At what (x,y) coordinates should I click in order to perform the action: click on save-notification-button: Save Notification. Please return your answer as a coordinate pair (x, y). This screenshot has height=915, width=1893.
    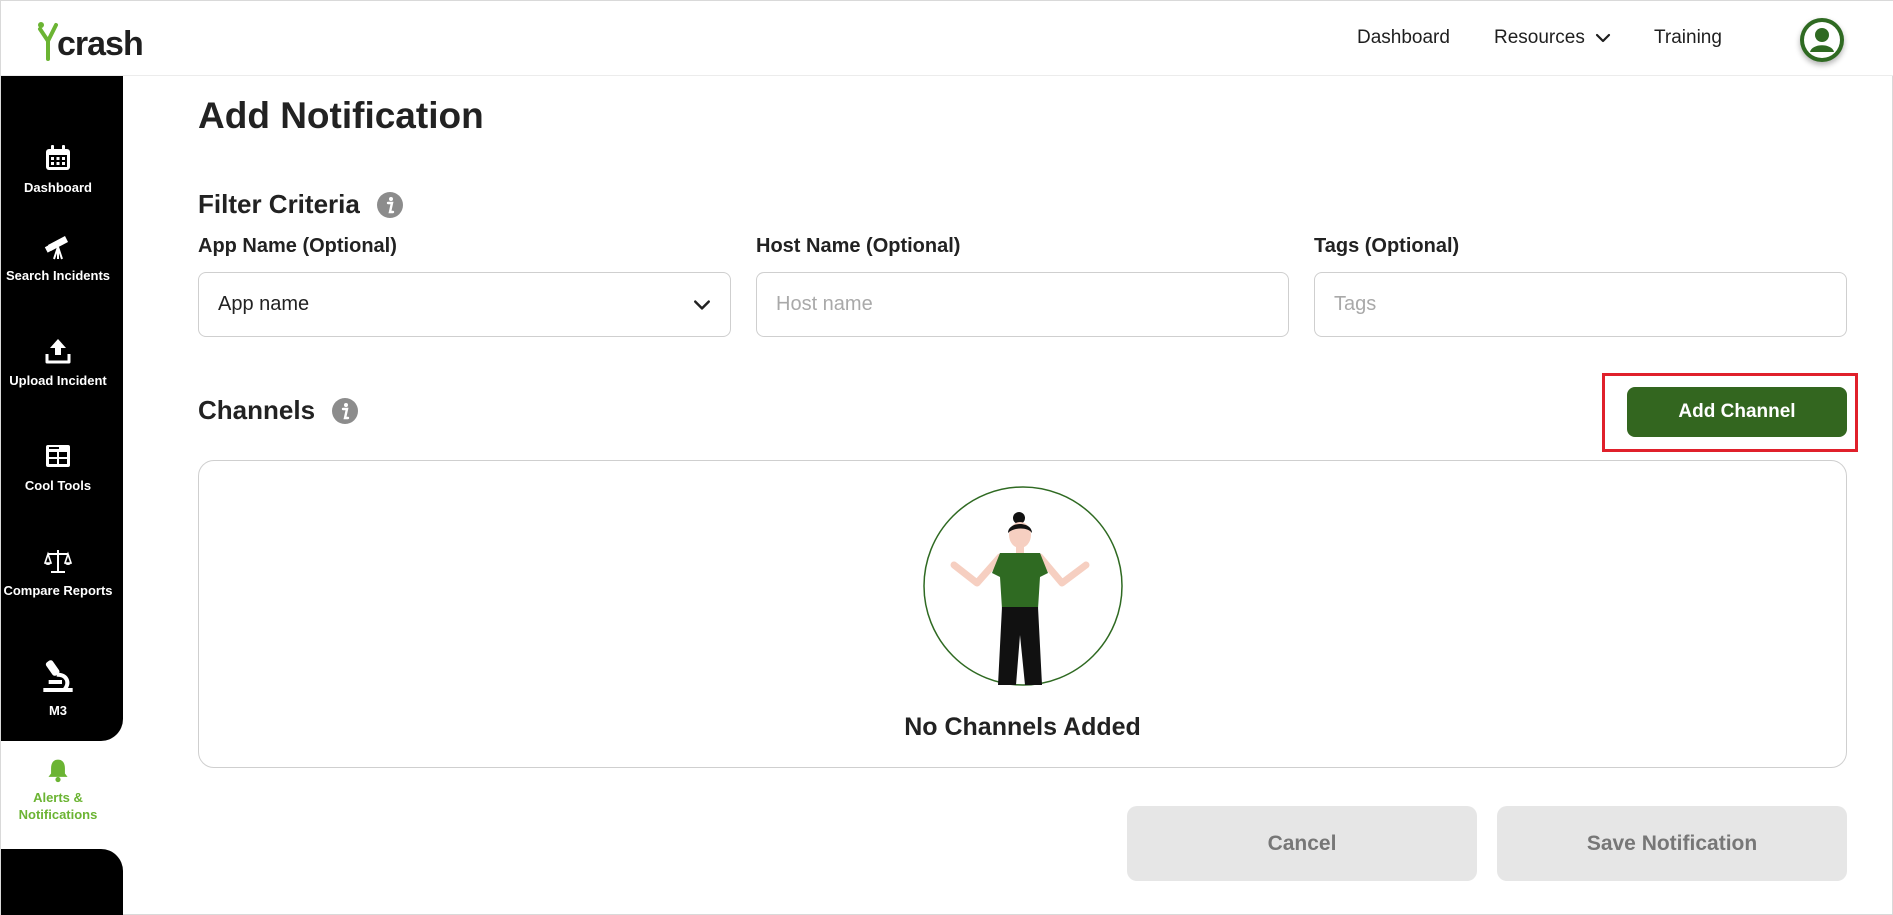
    Looking at the image, I should click on (1672, 843).